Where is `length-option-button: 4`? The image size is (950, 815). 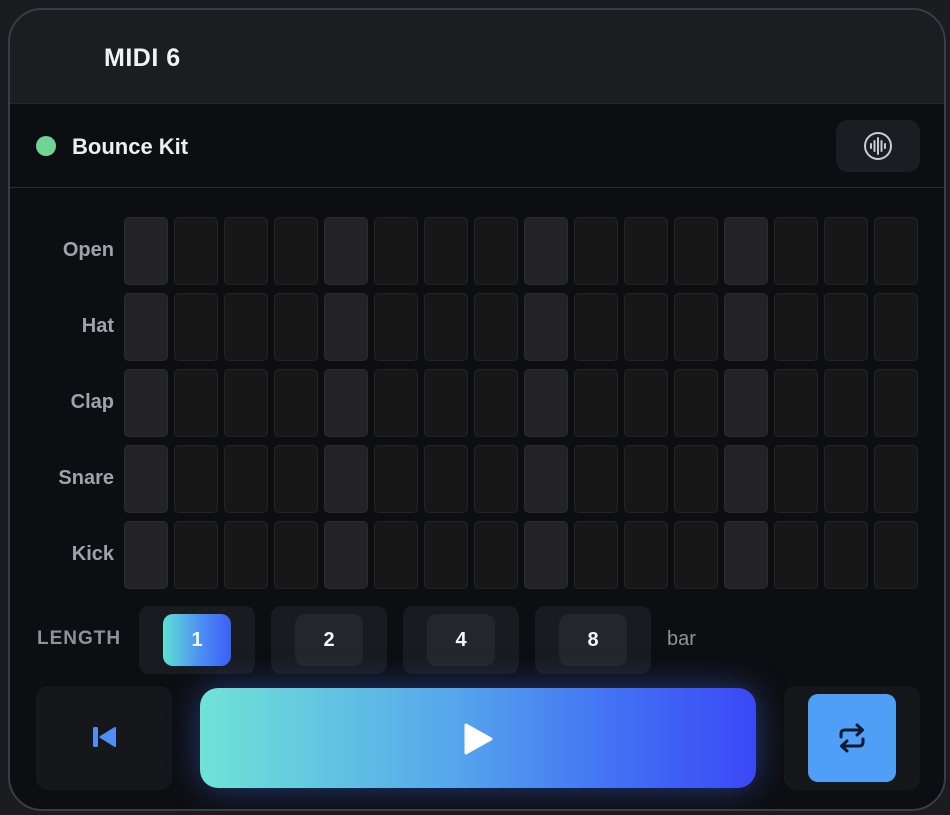 length-option-button: 4 is located at coordinates (461, 640).